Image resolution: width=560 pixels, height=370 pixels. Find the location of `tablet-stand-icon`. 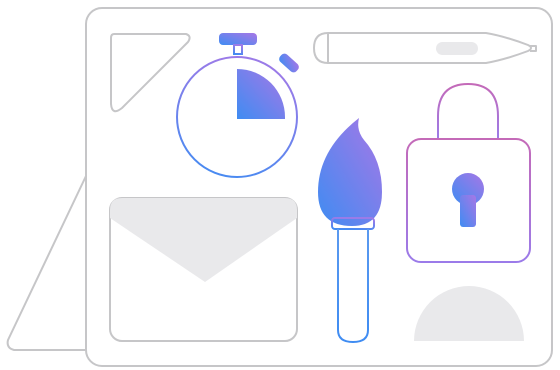

tablet-stand-icon is located at coordinates (46, 263).